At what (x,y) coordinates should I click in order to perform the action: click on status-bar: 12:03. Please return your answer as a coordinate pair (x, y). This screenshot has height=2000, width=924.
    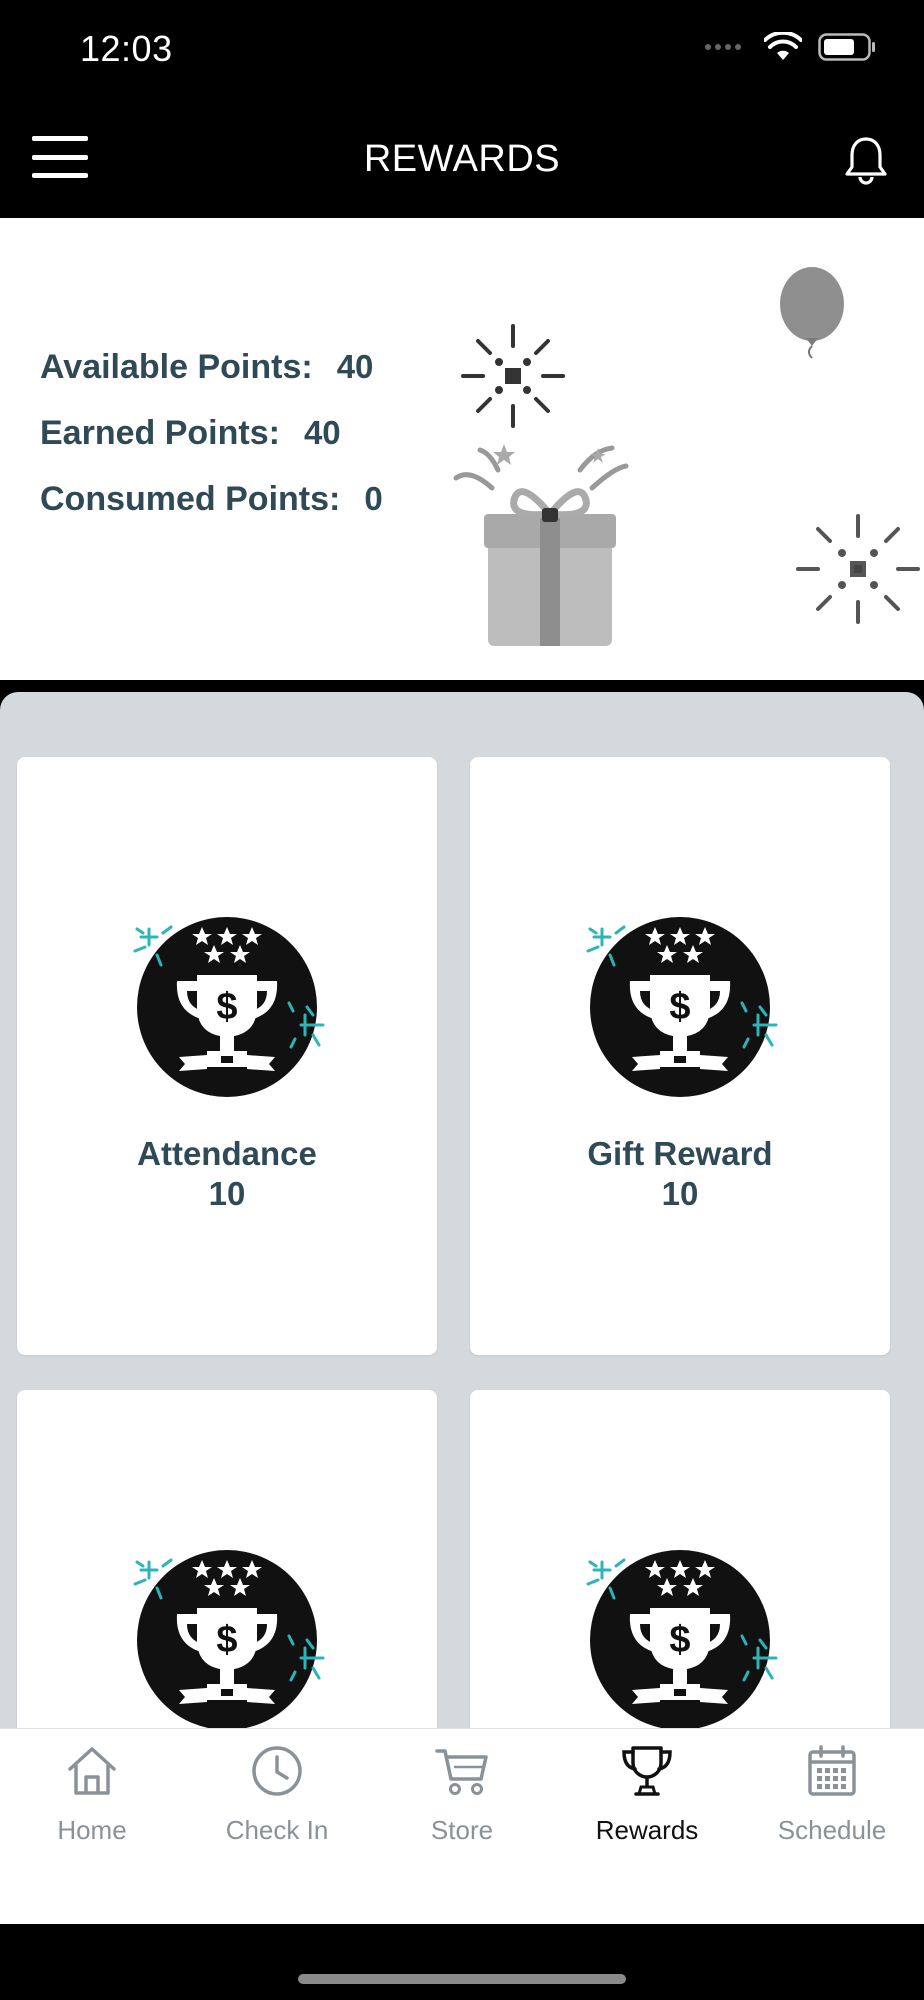
    Looking at the image, I should click on (462, 50).